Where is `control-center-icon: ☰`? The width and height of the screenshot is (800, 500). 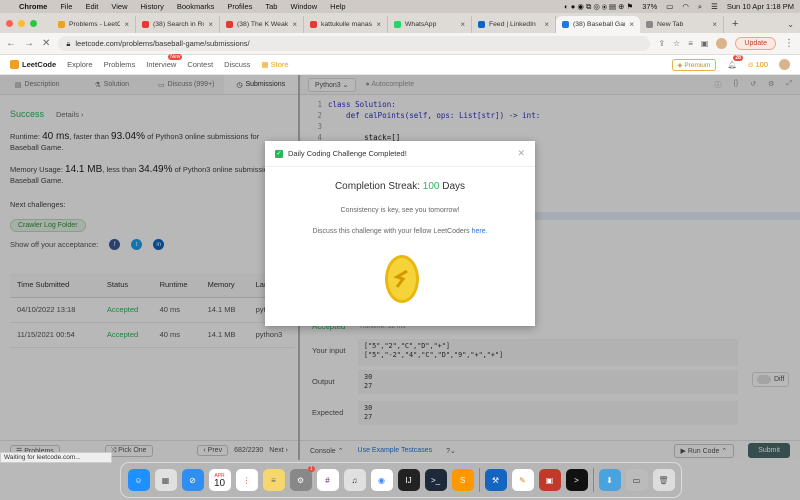 control-center-icon: ☰ is located at coordinates (714, 6).